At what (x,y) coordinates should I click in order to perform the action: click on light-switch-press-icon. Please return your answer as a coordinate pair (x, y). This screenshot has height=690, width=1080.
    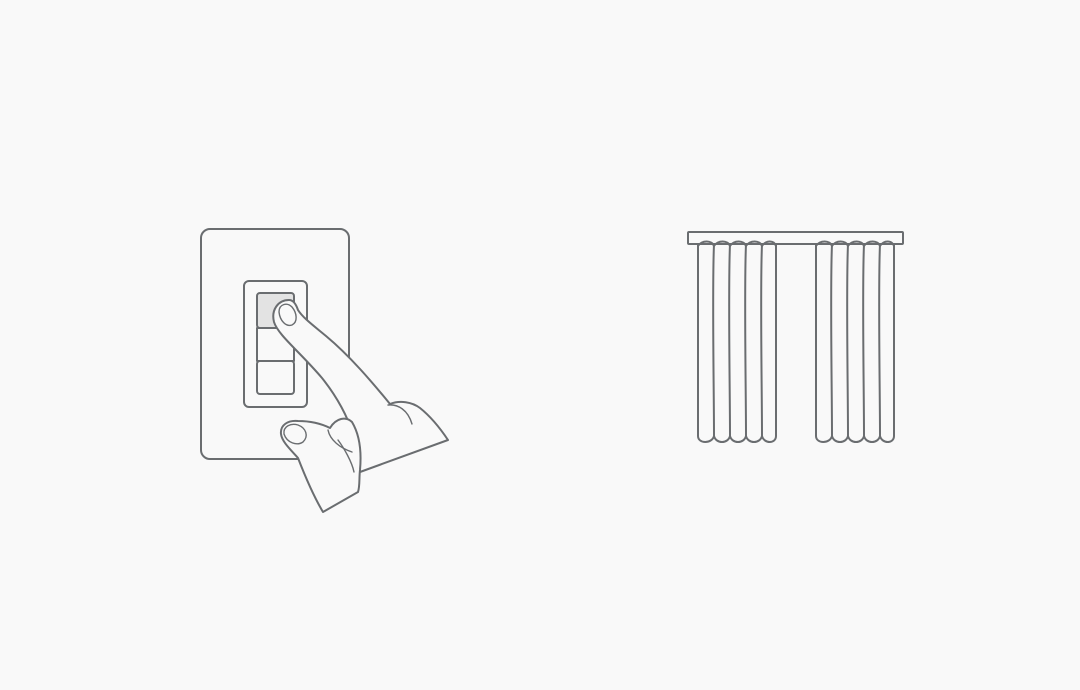
    Looking at the image, I should click on (324, 370).